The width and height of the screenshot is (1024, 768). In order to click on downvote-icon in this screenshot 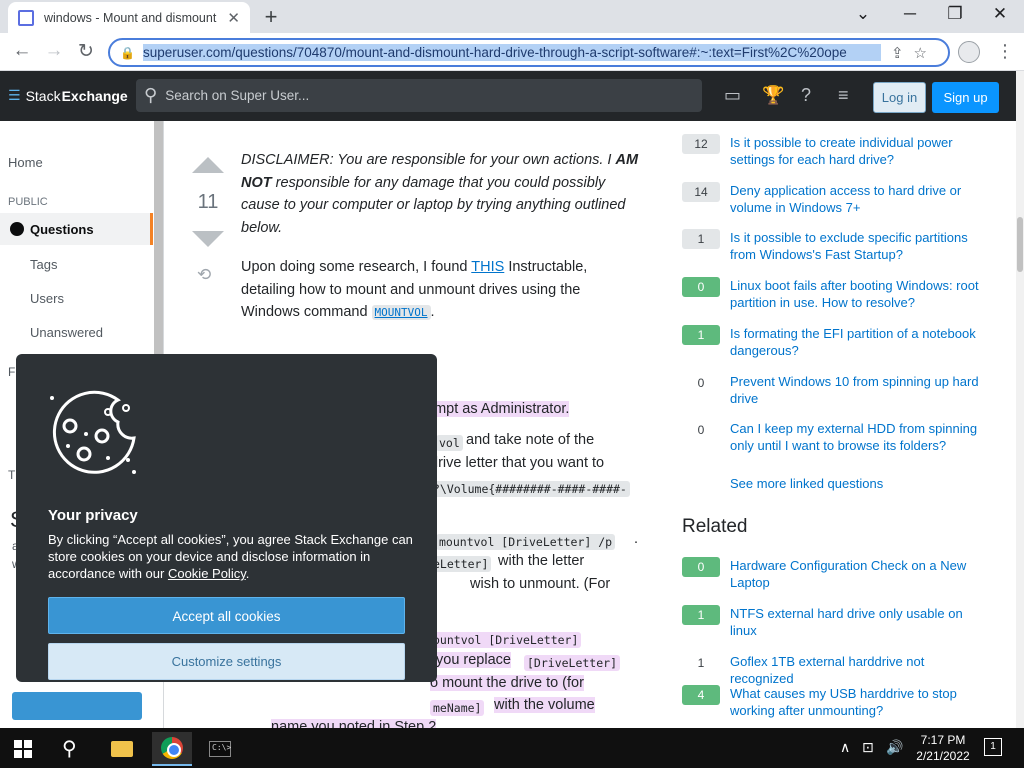, I will do `click(208, 239)`.